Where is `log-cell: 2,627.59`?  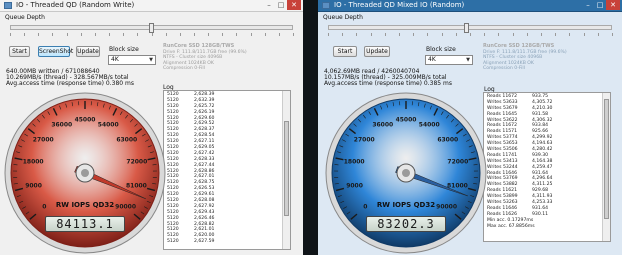 log-cell: 2,627.59 is located at coordinates (204, 242).